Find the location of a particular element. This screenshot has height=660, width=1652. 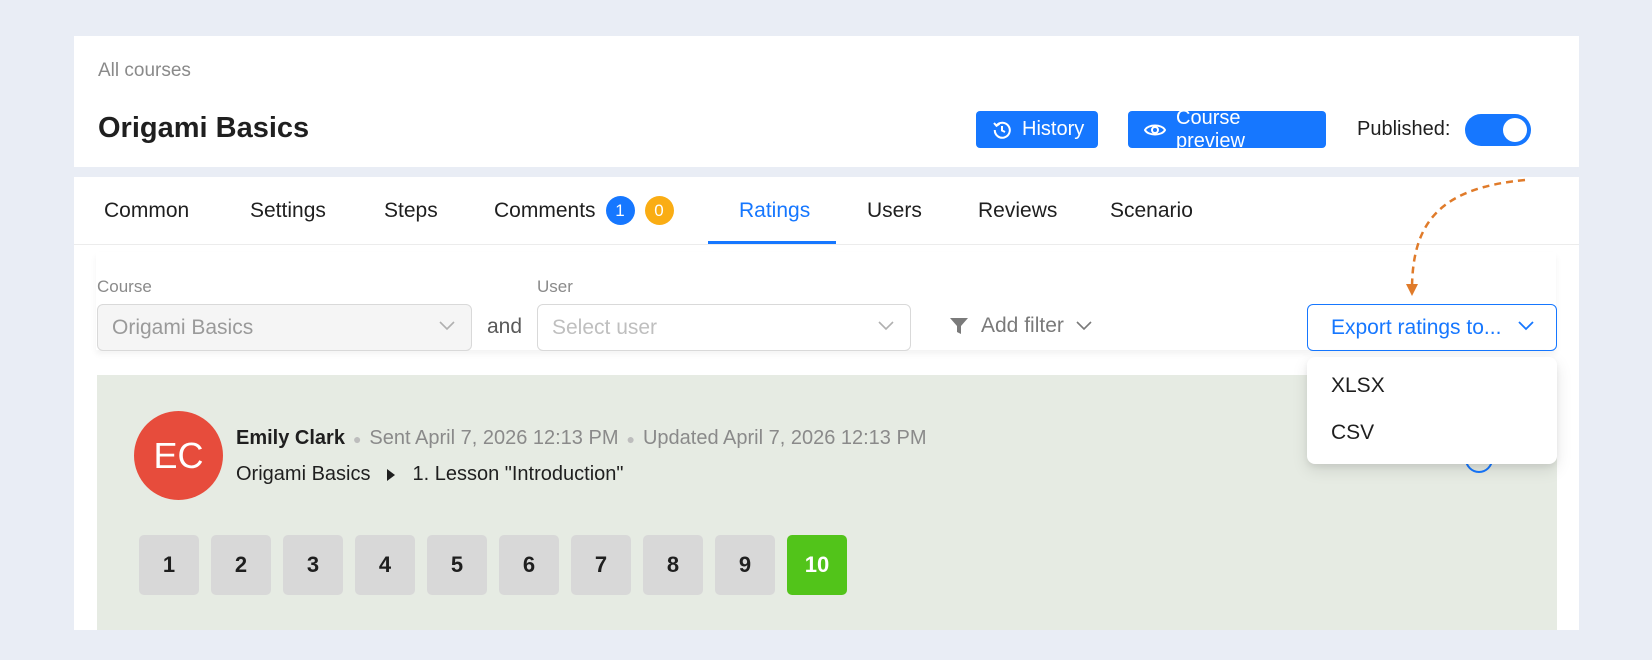

score-button: 8 is located at coordinates (673, 565).